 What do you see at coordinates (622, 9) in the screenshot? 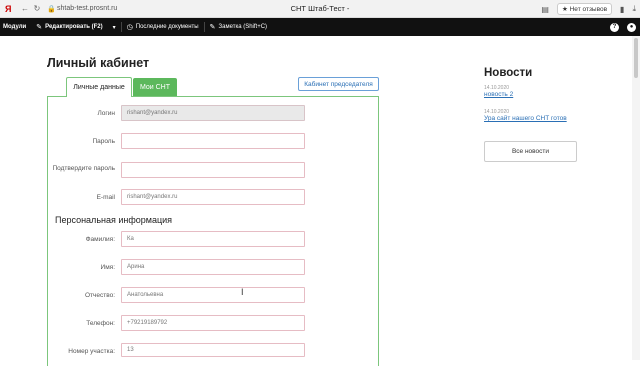
I see `bookmark-icon: ▮` at bounding box center [622, 9].